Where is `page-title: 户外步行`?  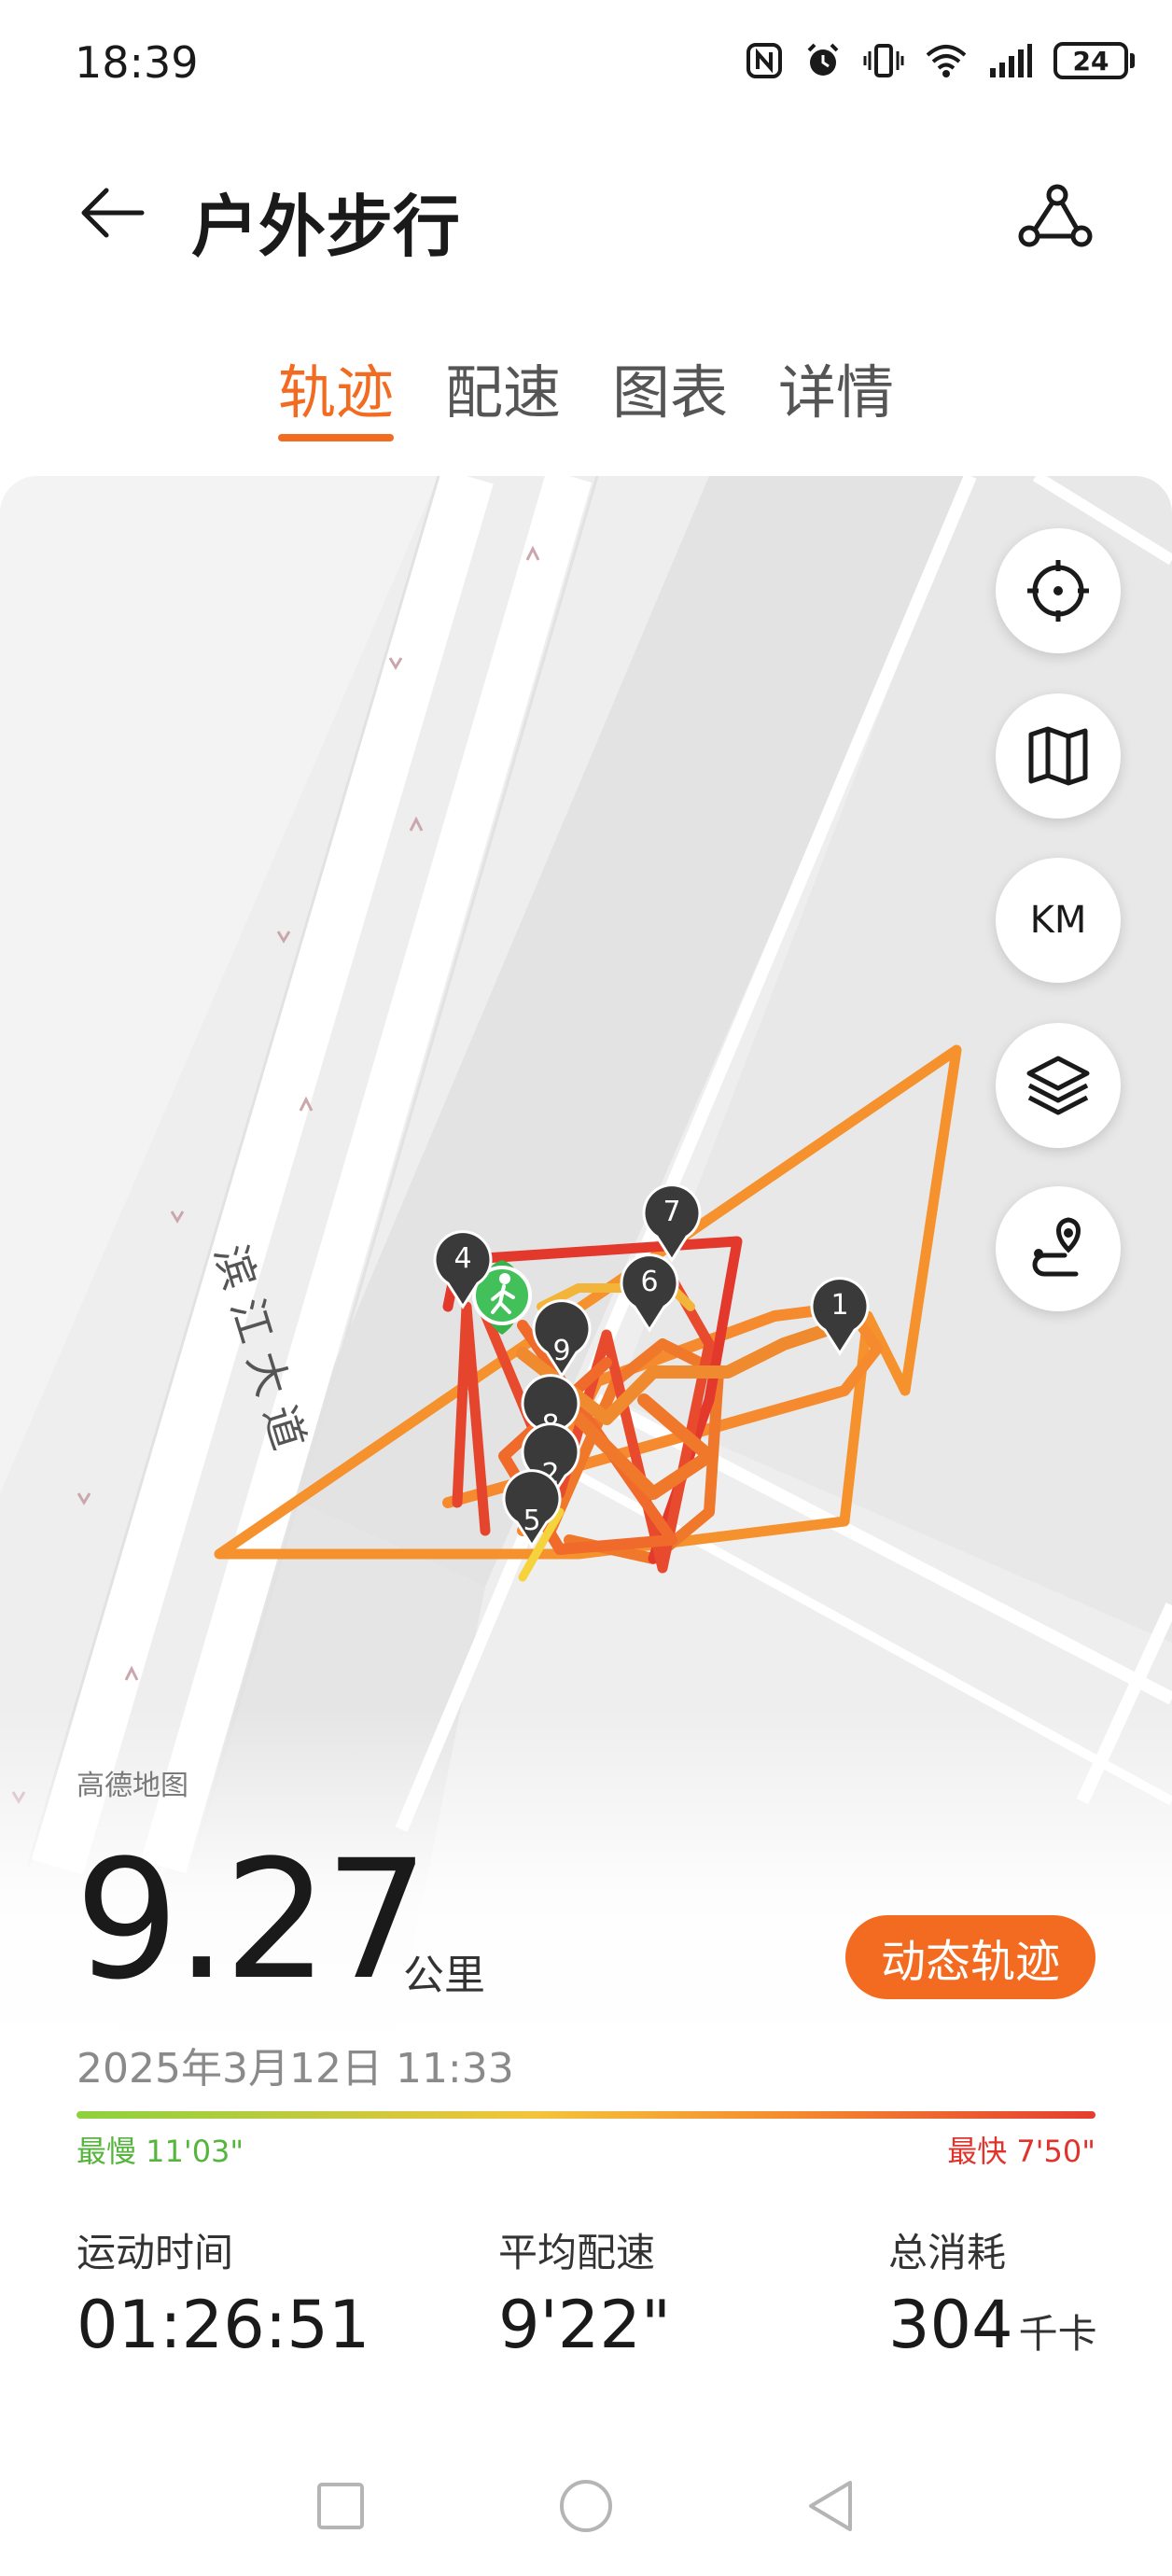
page-title: 户外步行 is located at coordinates (326, 227).